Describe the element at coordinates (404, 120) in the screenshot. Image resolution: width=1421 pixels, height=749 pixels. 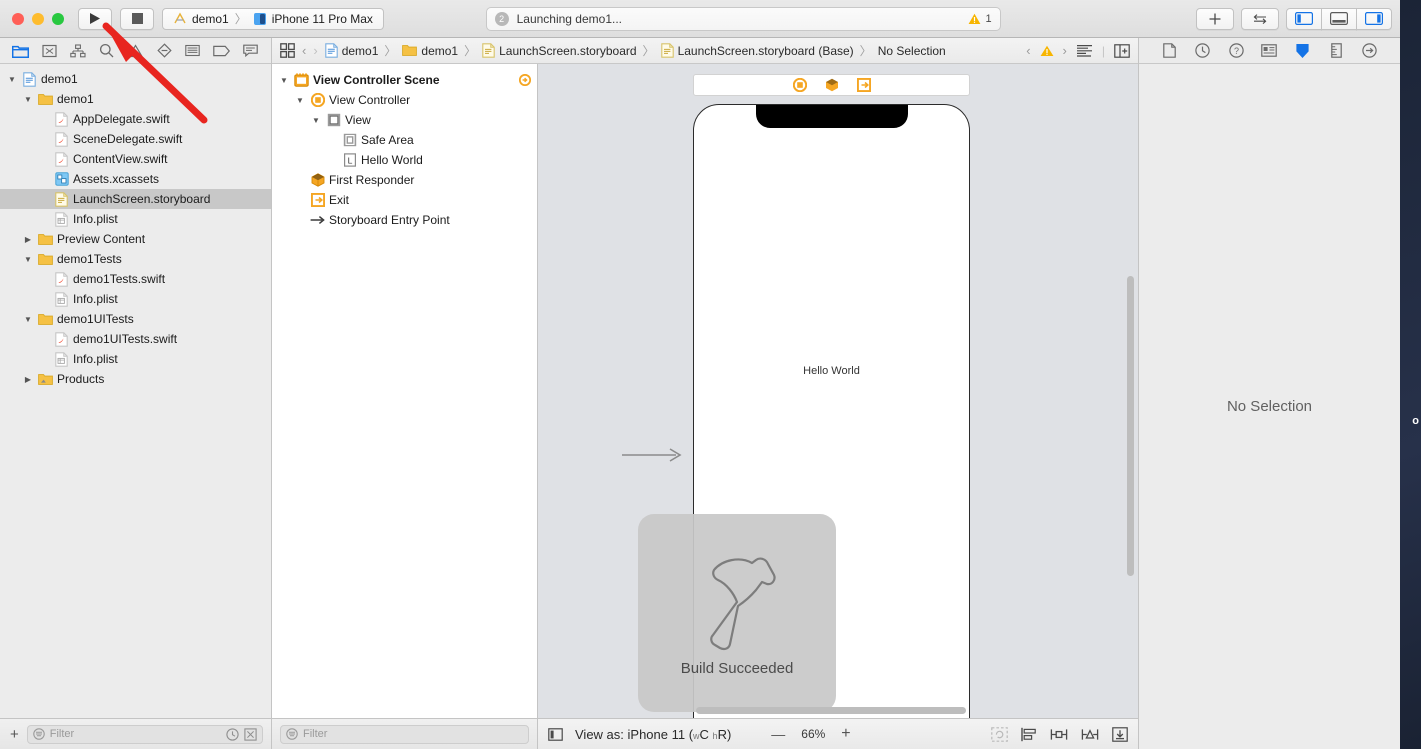
I see `outline-row: ▼ View` at that location.